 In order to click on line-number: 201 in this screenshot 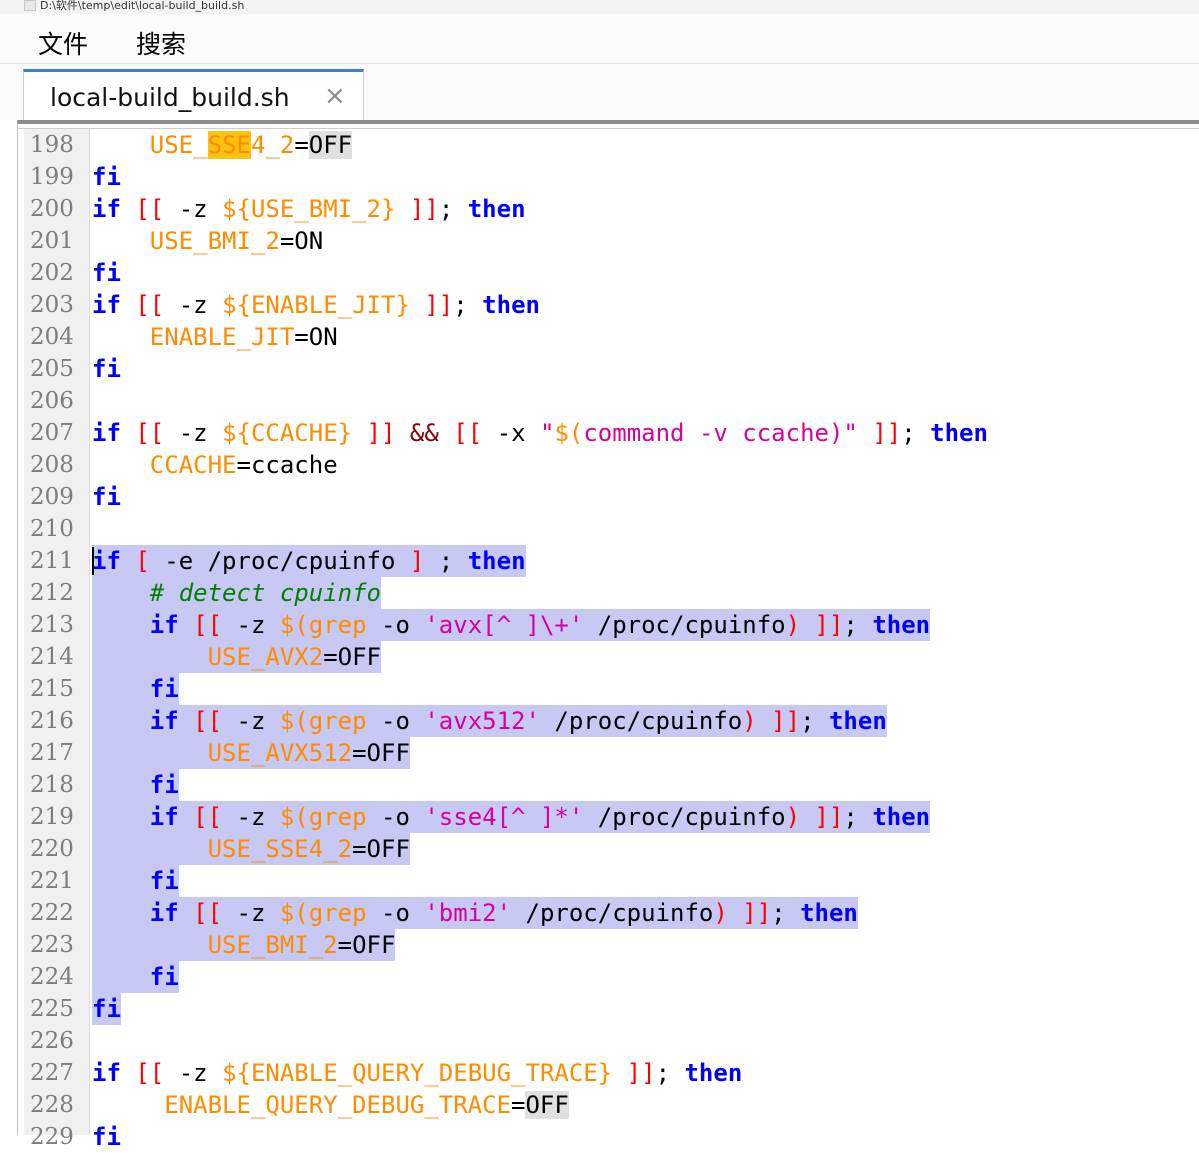, I will do `click(52, 241)`.